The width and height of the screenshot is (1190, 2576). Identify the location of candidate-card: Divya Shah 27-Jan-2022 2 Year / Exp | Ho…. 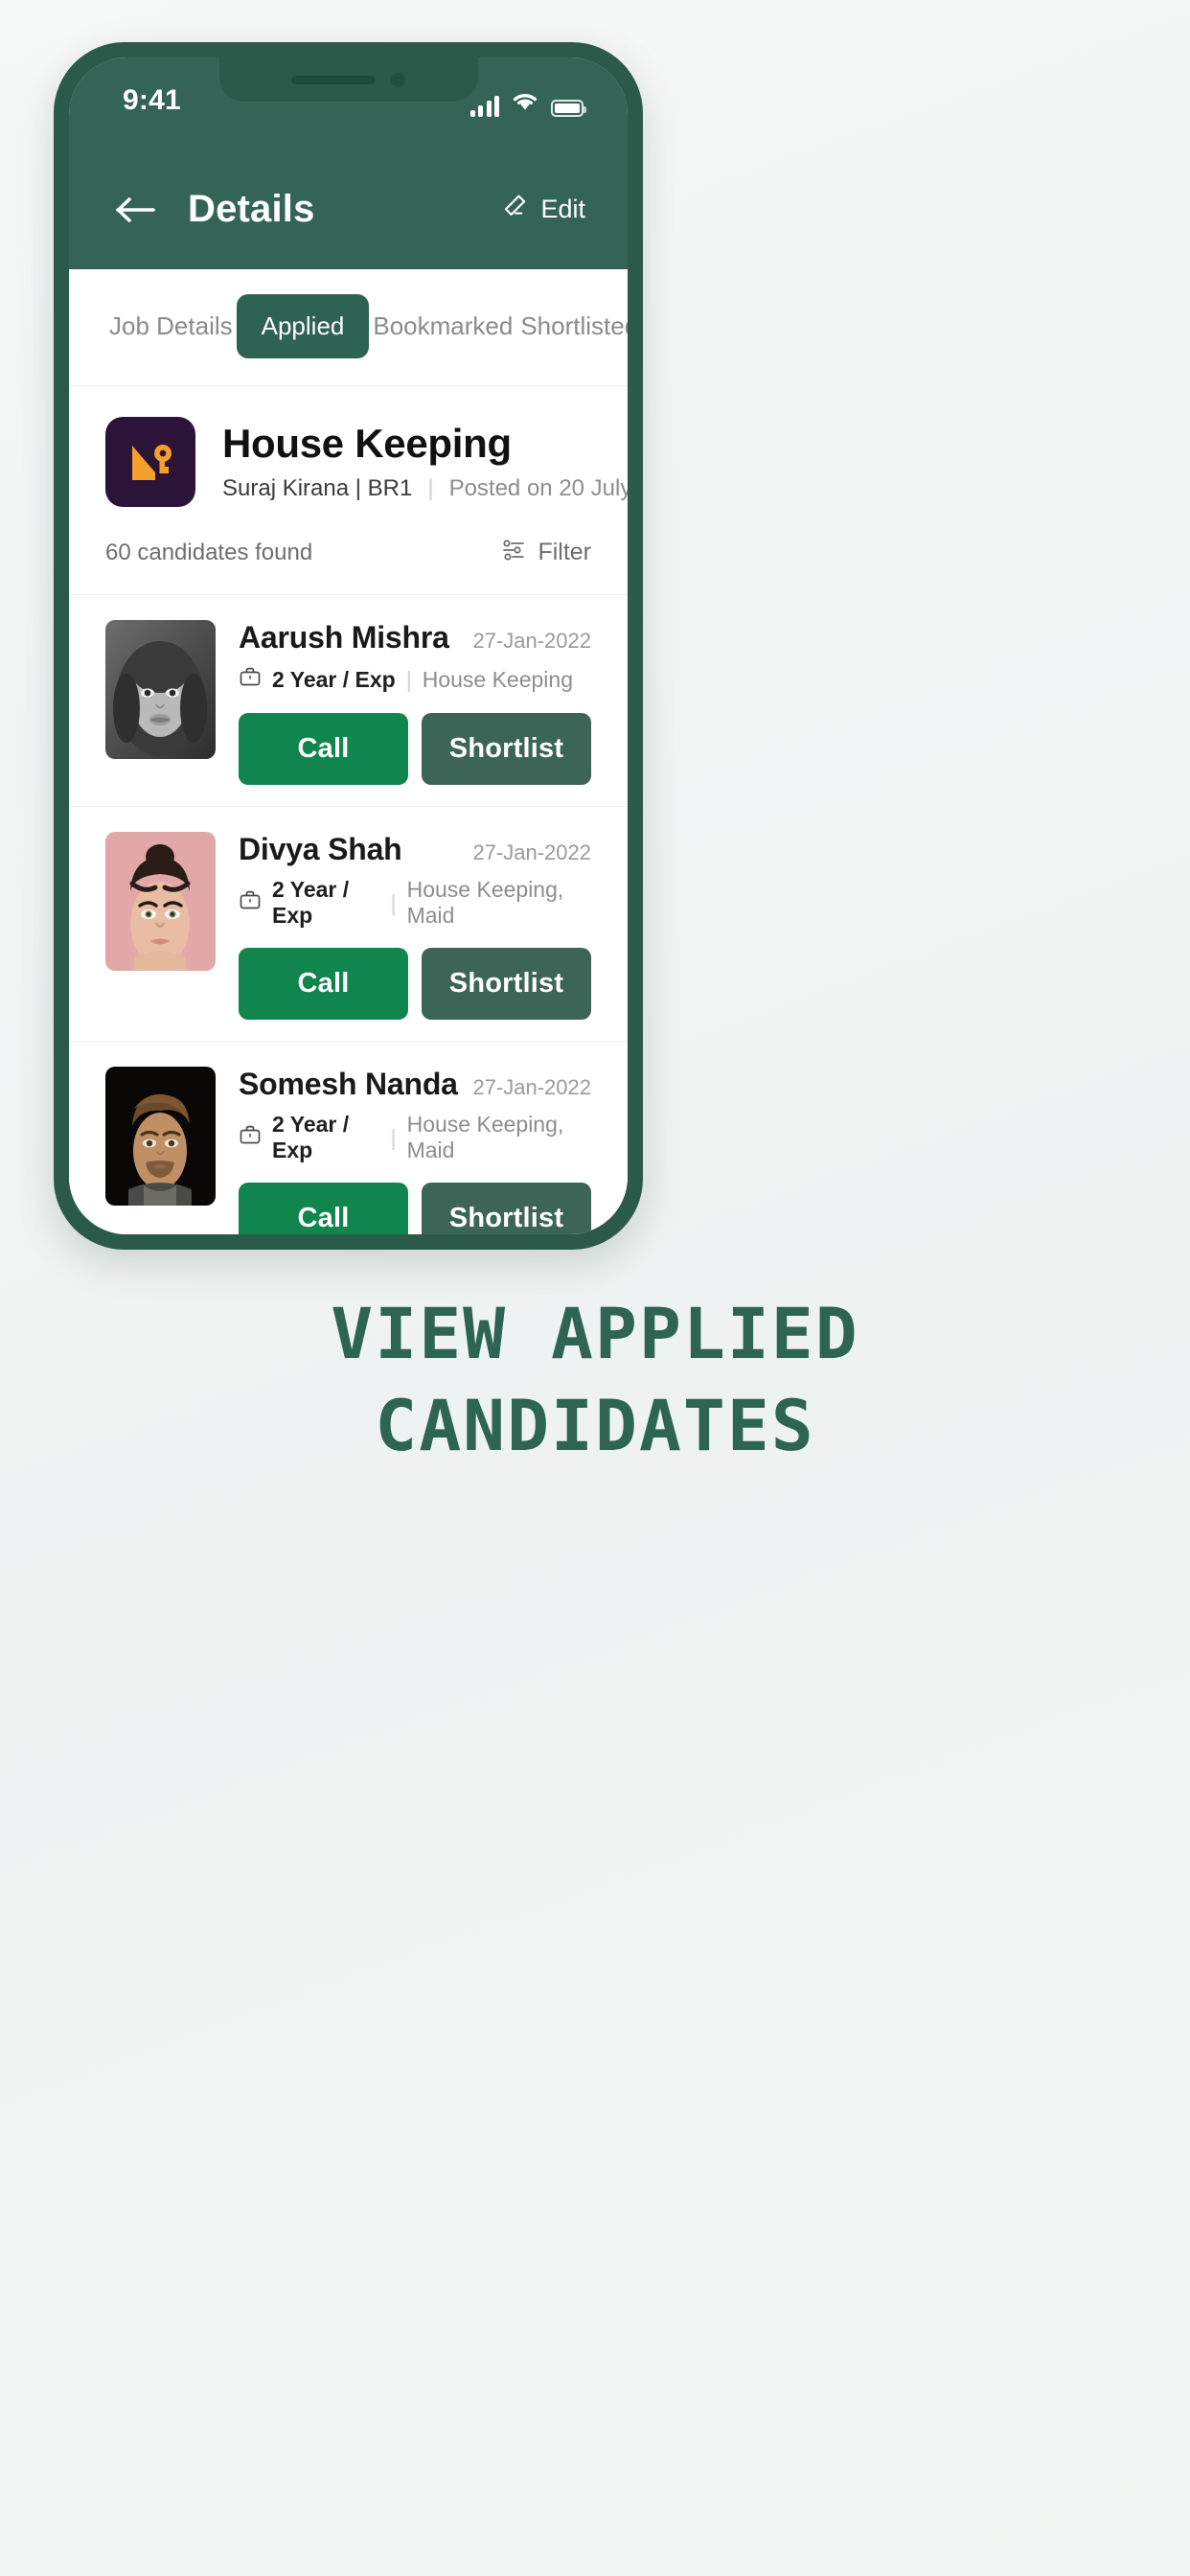
(349, 924).